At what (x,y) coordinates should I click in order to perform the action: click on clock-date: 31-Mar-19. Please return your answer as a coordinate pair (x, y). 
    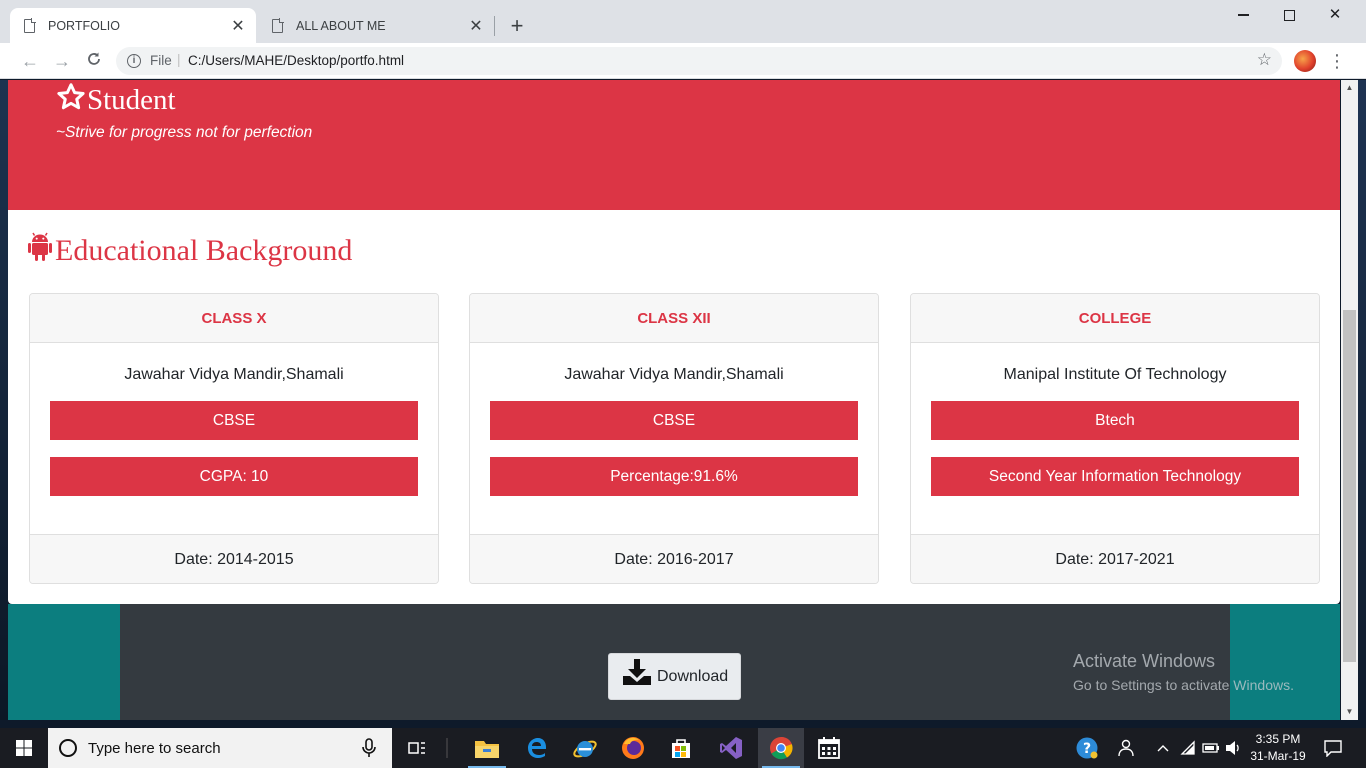
    Looking at the image, I should click on (1278, 756).